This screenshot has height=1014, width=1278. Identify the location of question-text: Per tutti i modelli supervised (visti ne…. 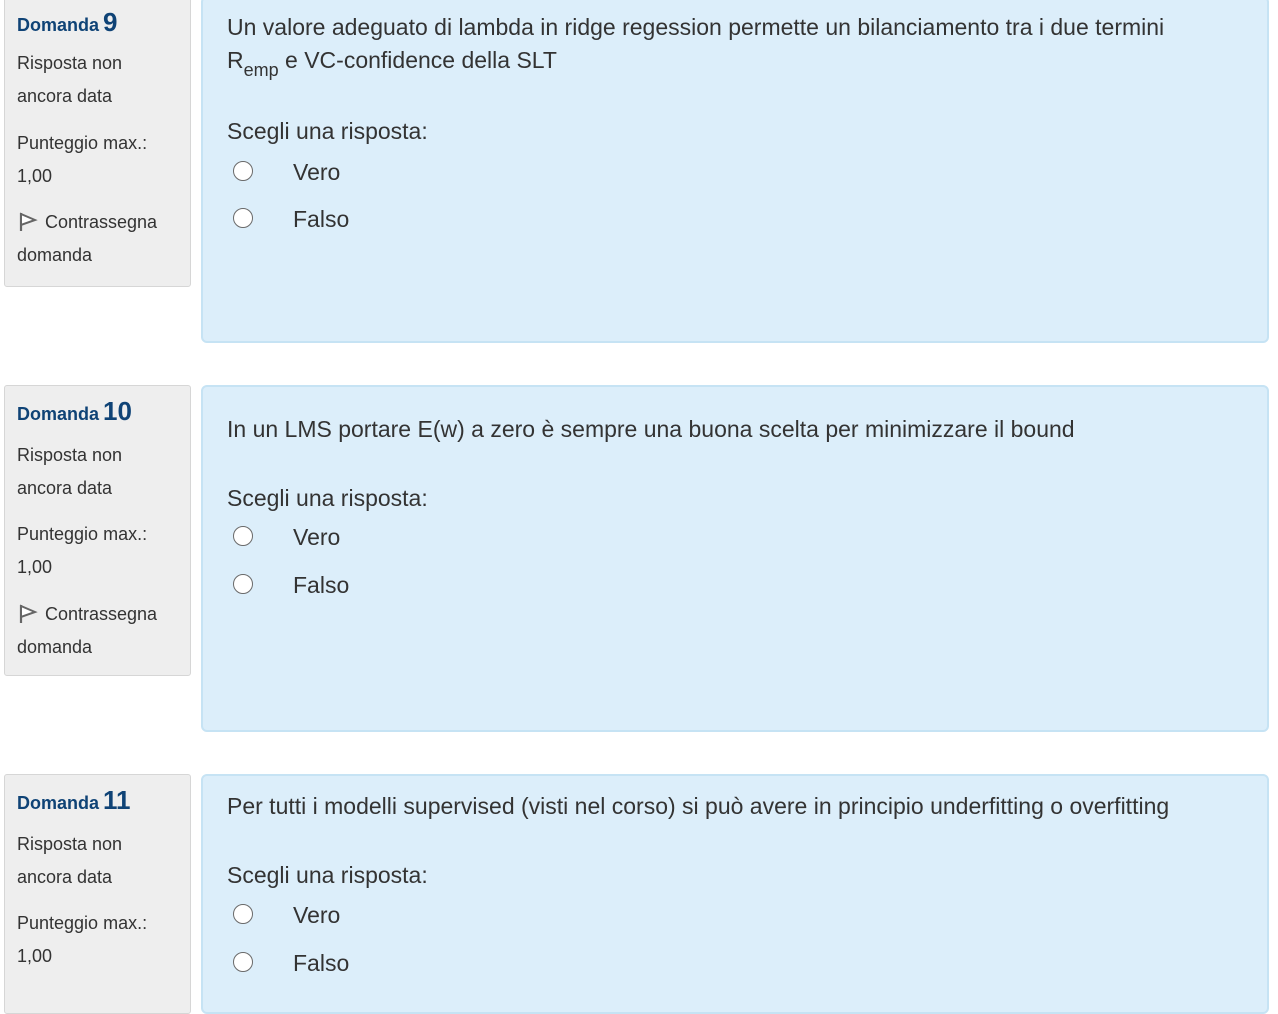
(698, 806).